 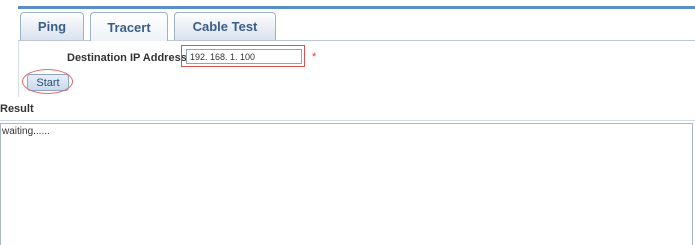 What do you see at coordinates (52, 26) in the screenshot?
I see `tab-ping: Ping` at bounding box center [52, 26].